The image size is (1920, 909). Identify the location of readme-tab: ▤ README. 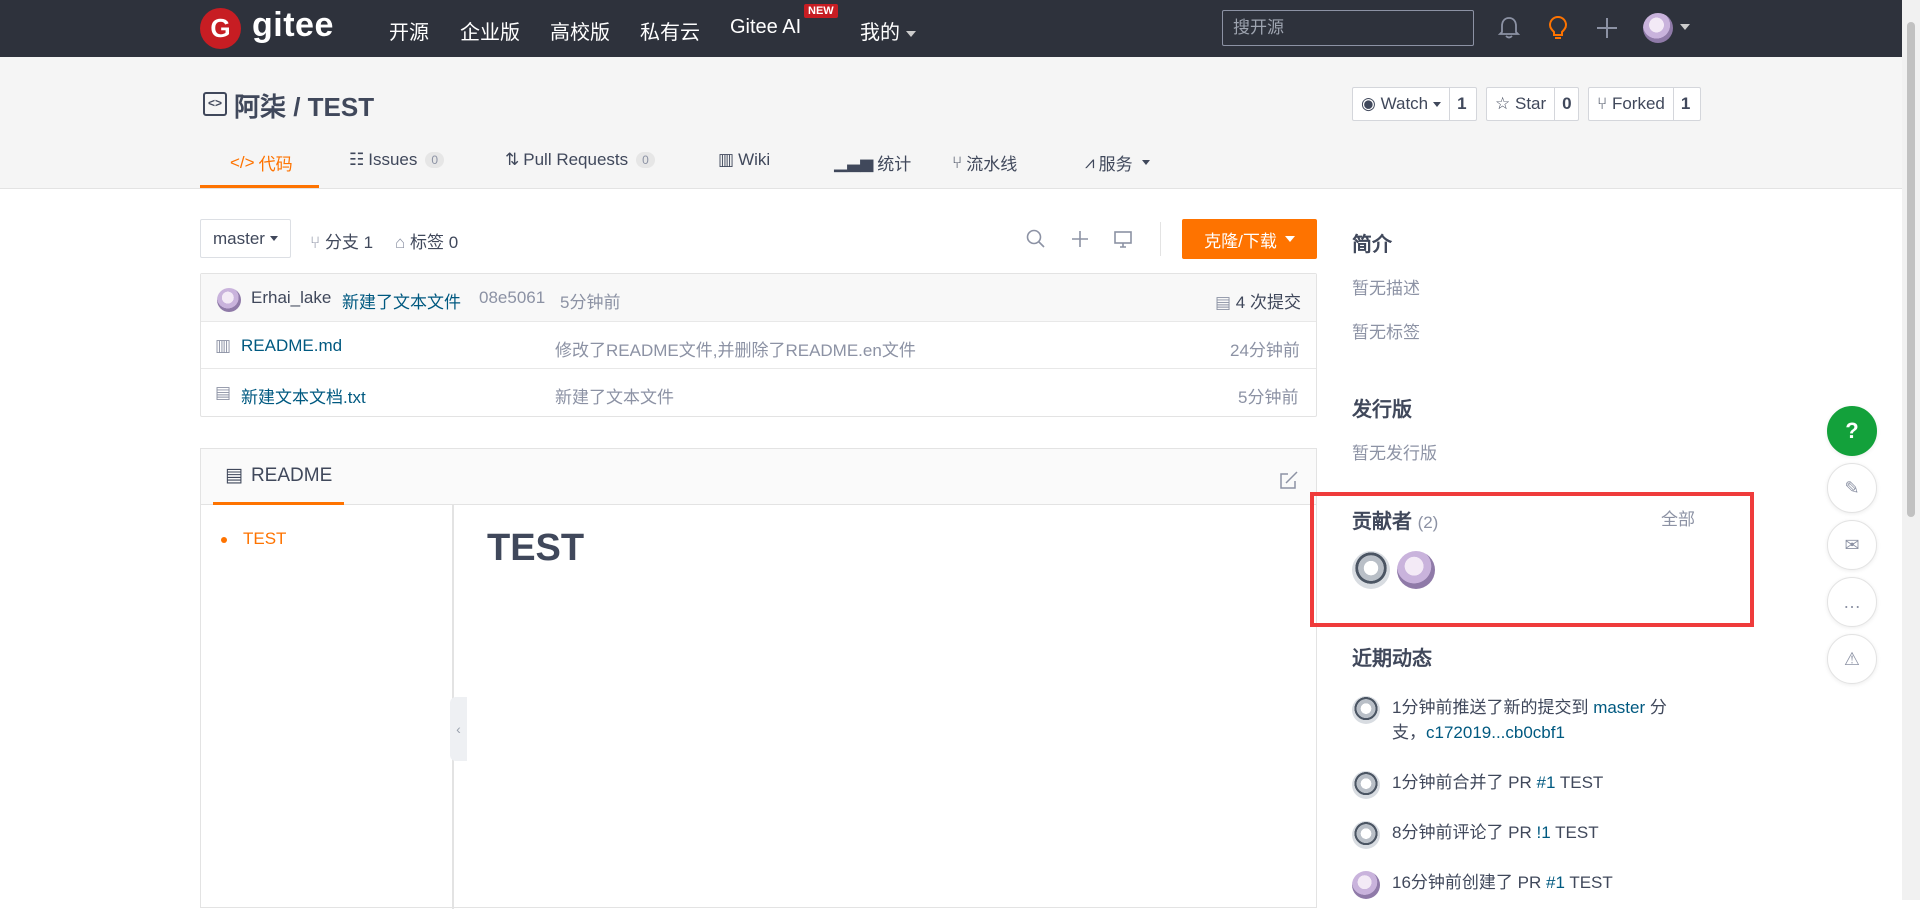
(279, 477).